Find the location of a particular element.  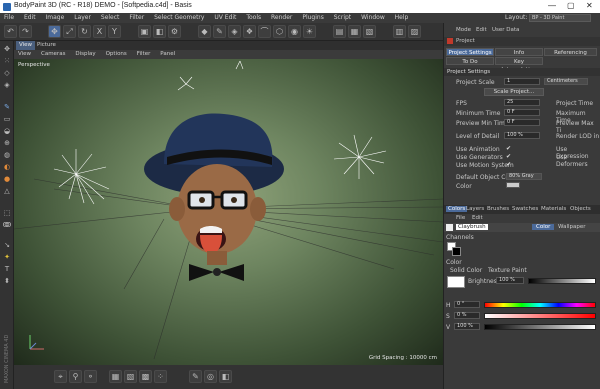

render-view-icon: ▣ is located at coordinates (144, 31).